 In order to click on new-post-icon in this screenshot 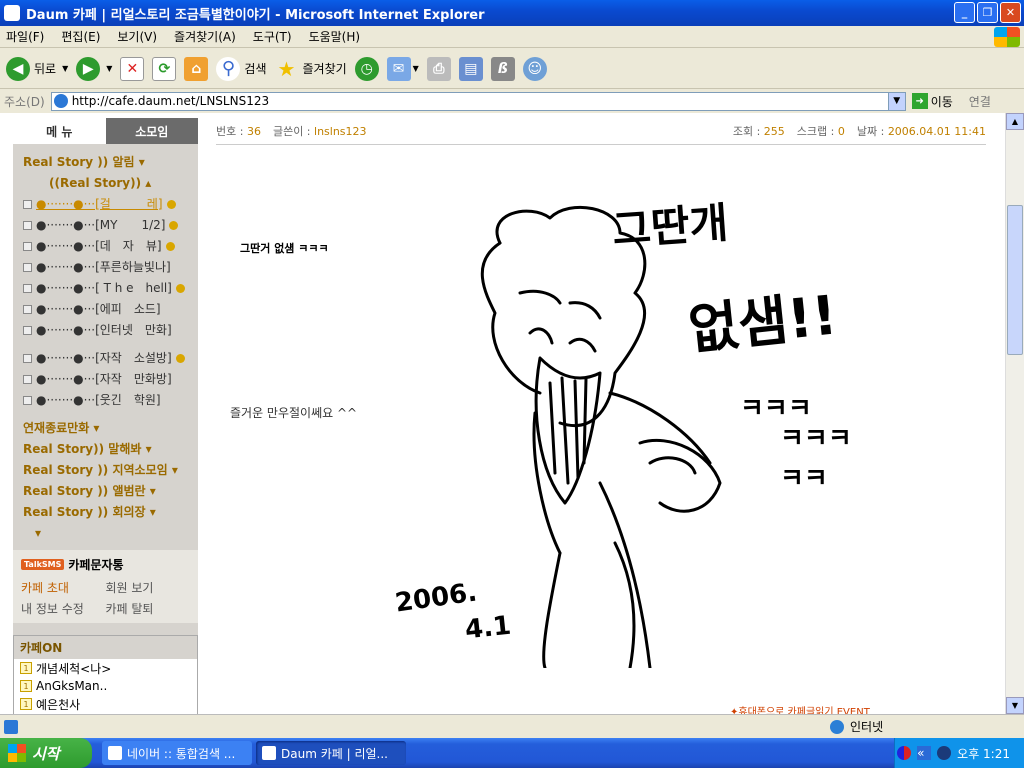, I will do `click(174, 225)`.